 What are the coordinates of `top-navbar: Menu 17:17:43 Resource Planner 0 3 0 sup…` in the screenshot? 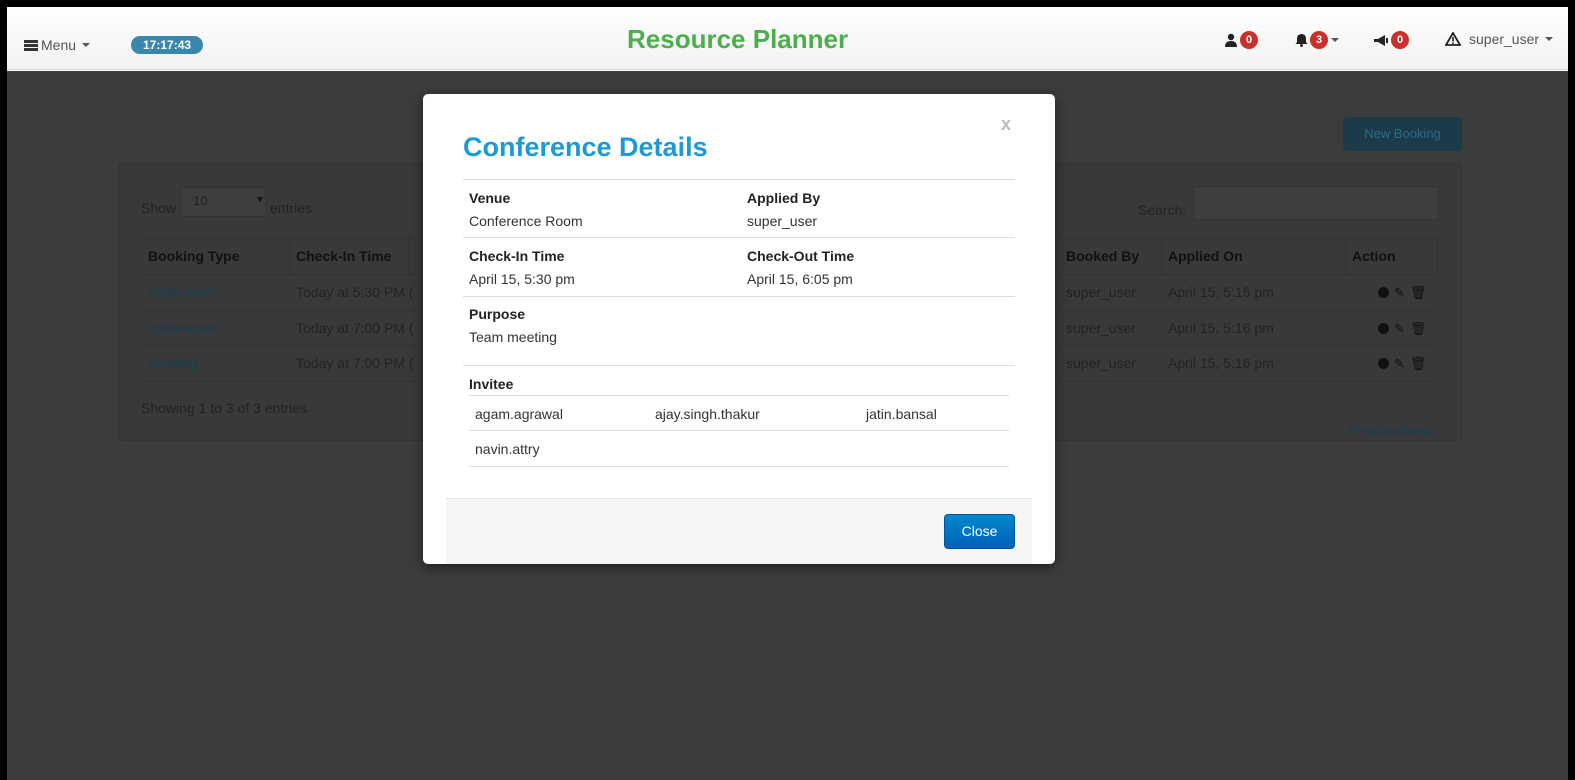 It's located at (787, 38).